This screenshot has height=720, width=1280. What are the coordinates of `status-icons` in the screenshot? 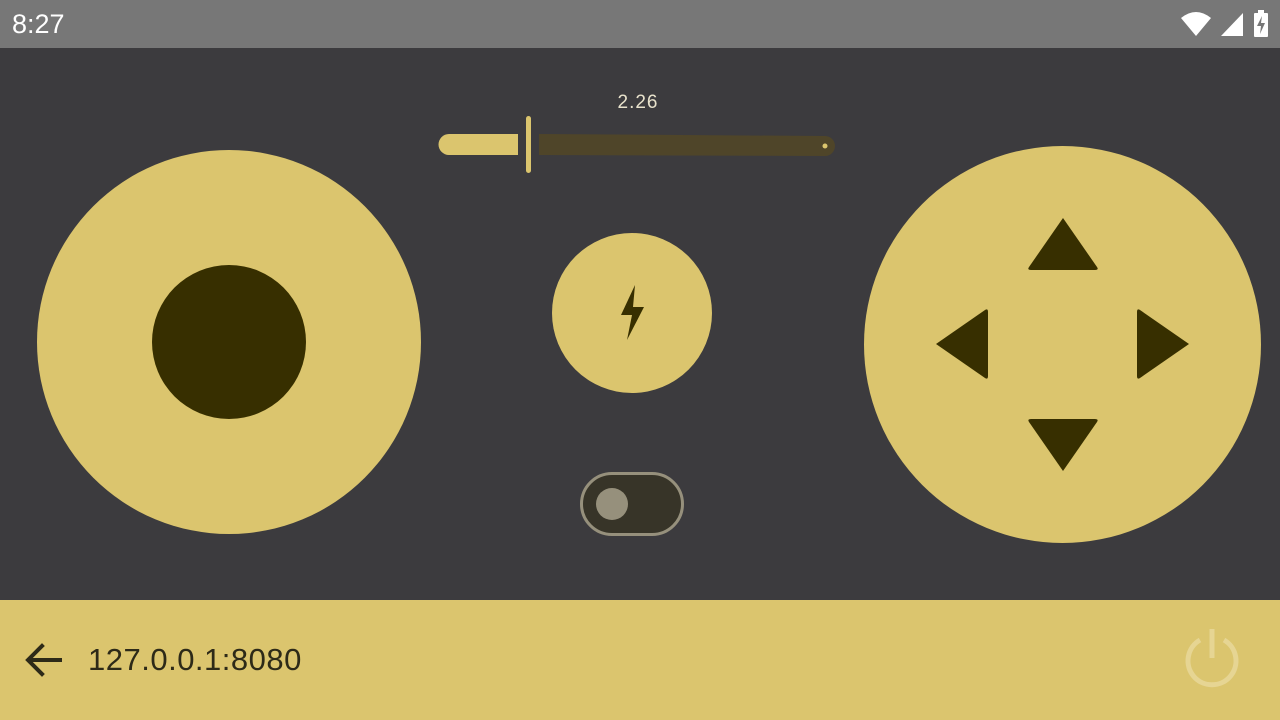 It's located at (1225, 24).